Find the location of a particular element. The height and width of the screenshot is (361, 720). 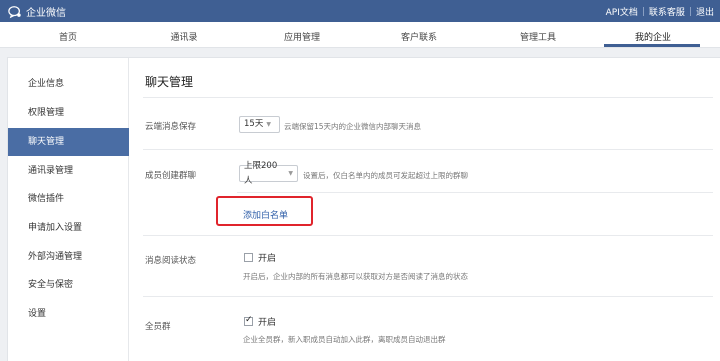

sidebar-item-contacts-management: 通讯录管理 is located at coordinates (68, 171).